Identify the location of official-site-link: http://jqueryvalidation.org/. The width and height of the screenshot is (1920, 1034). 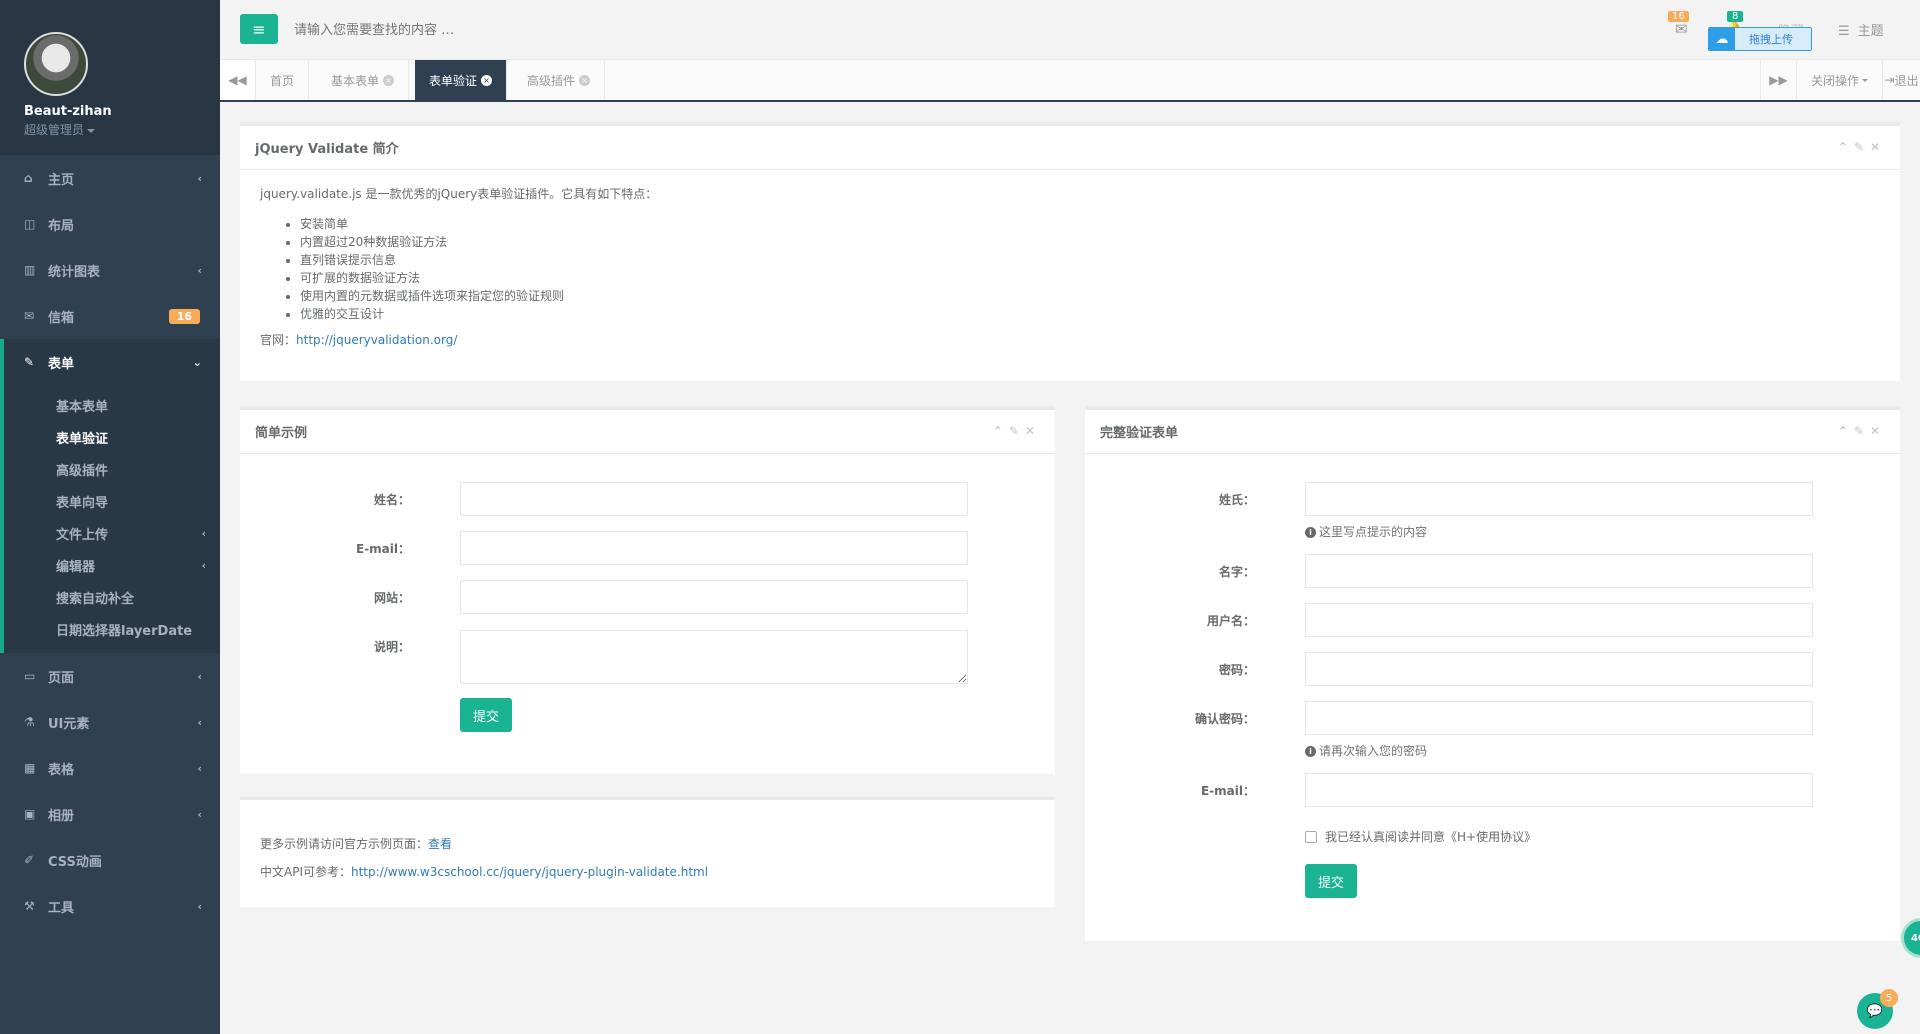
(376, 340).